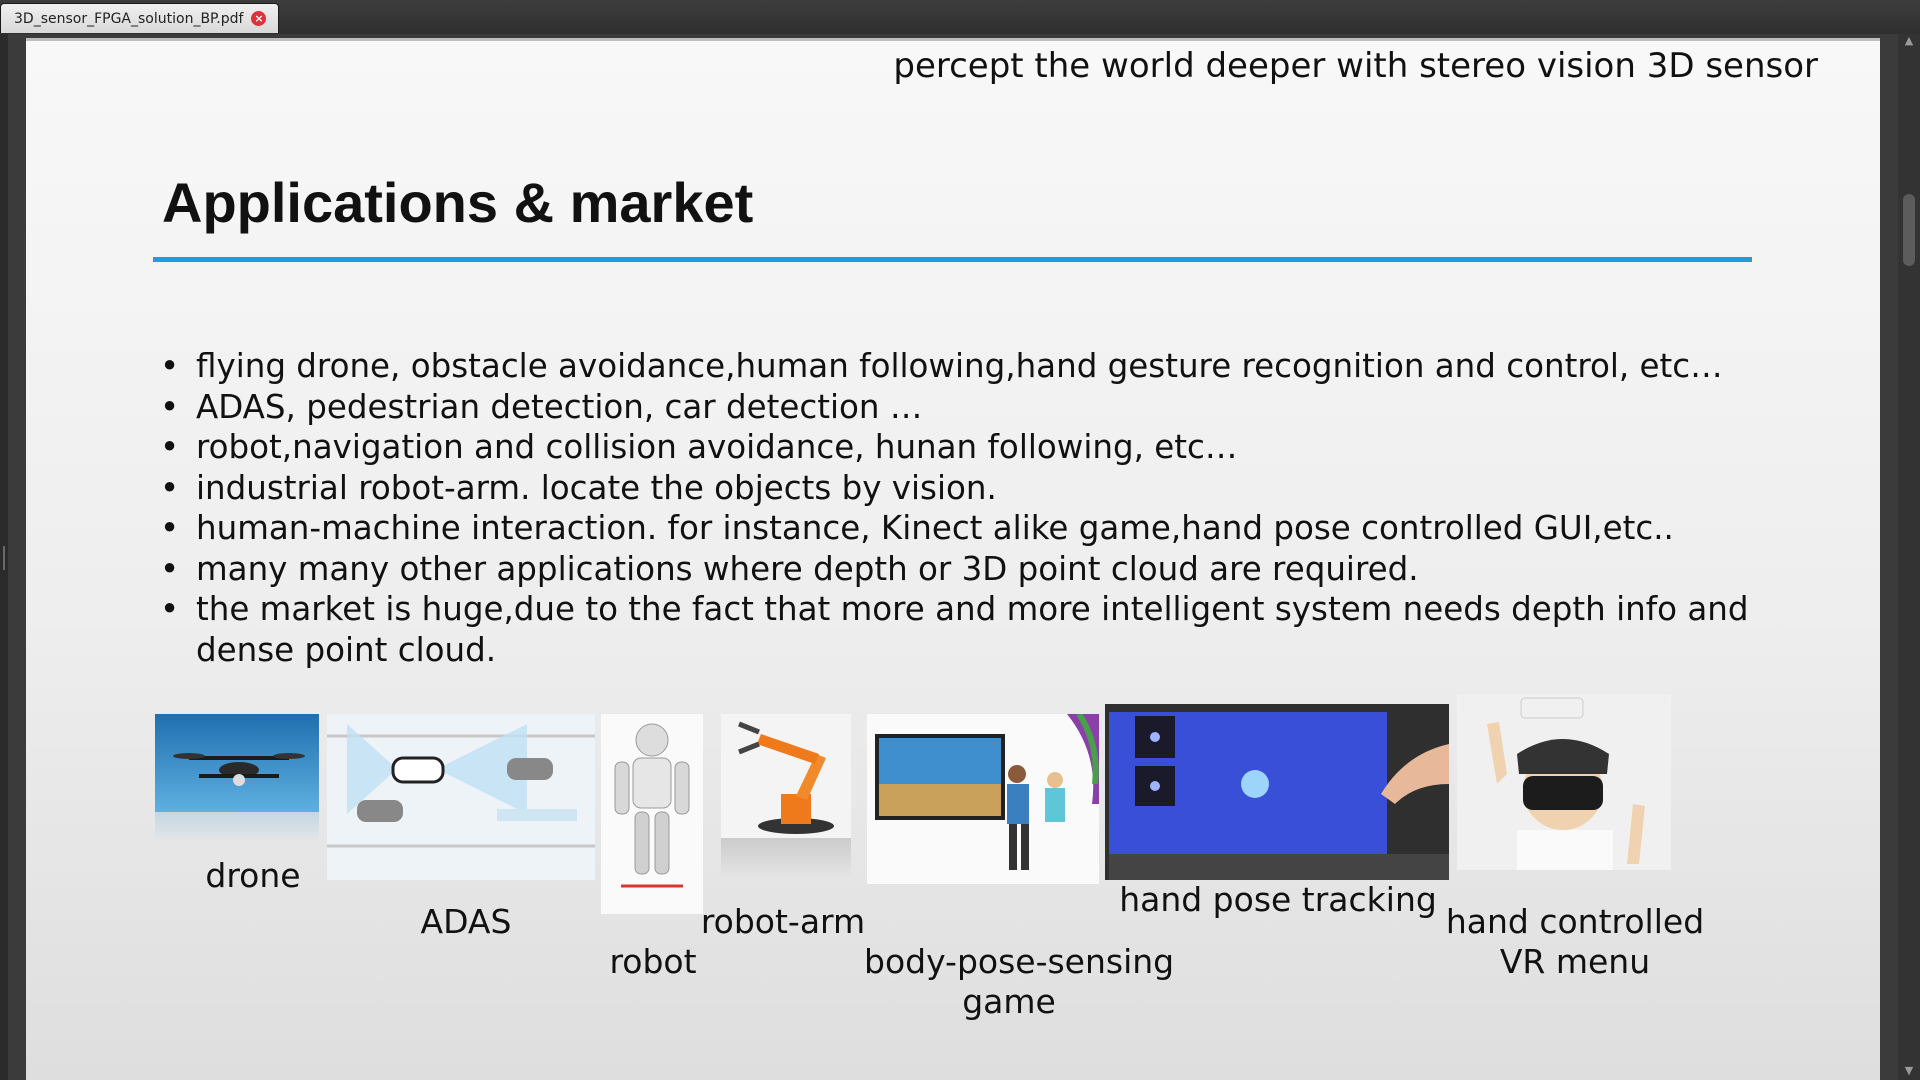 This screenshot has height=1080, width=1920. I want to click on hand-pose-tracking-image, so click(1277, 792).